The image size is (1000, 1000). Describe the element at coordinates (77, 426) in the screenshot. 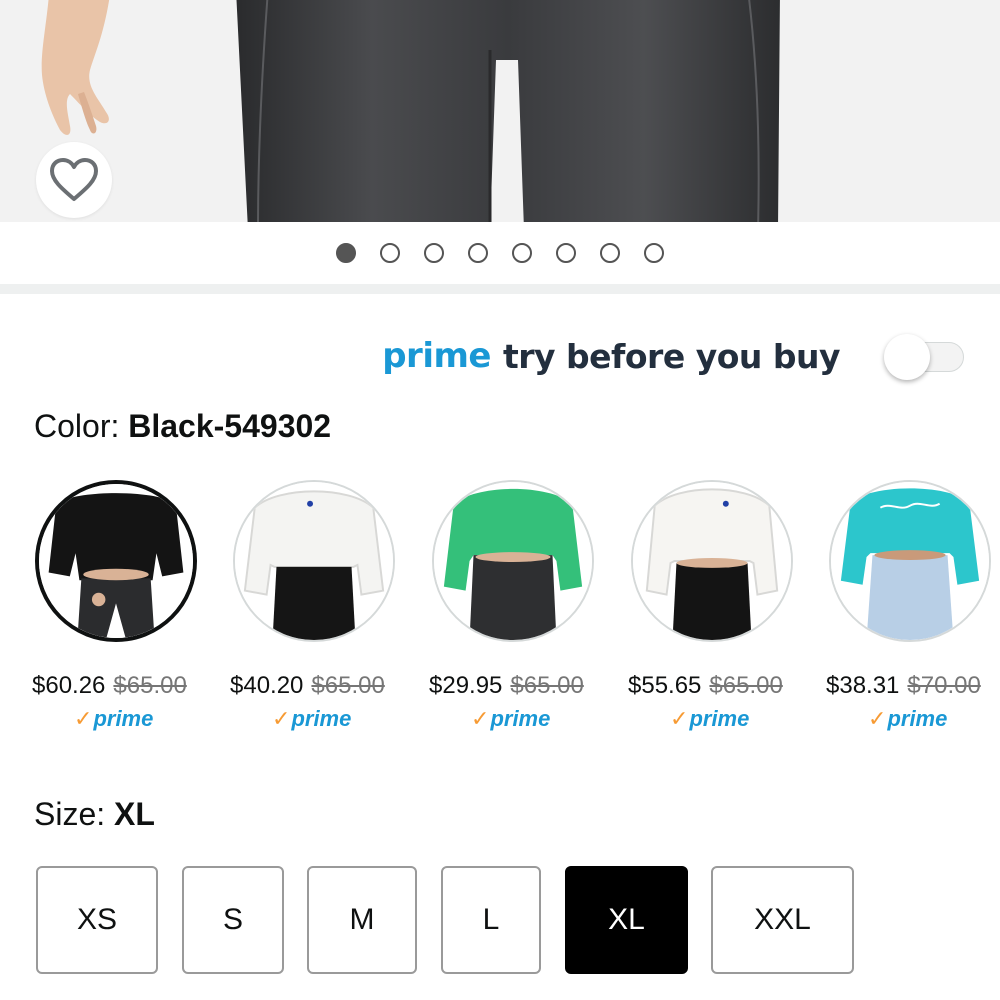

I see `color-label-prefix: Color:` at that location.